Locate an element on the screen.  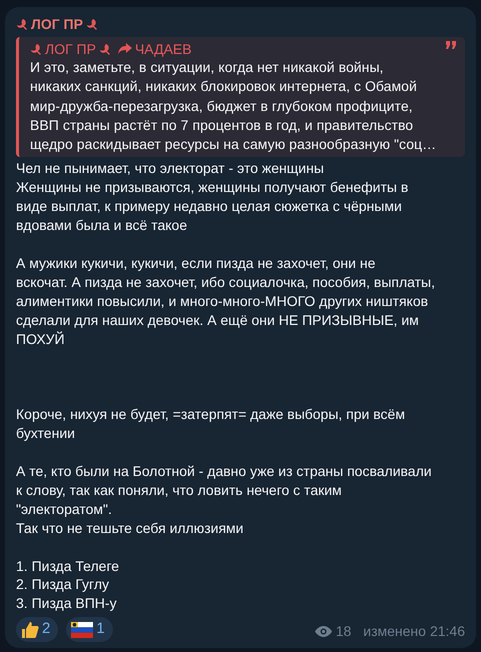
eye-icon is located at coordinates (323, 632).